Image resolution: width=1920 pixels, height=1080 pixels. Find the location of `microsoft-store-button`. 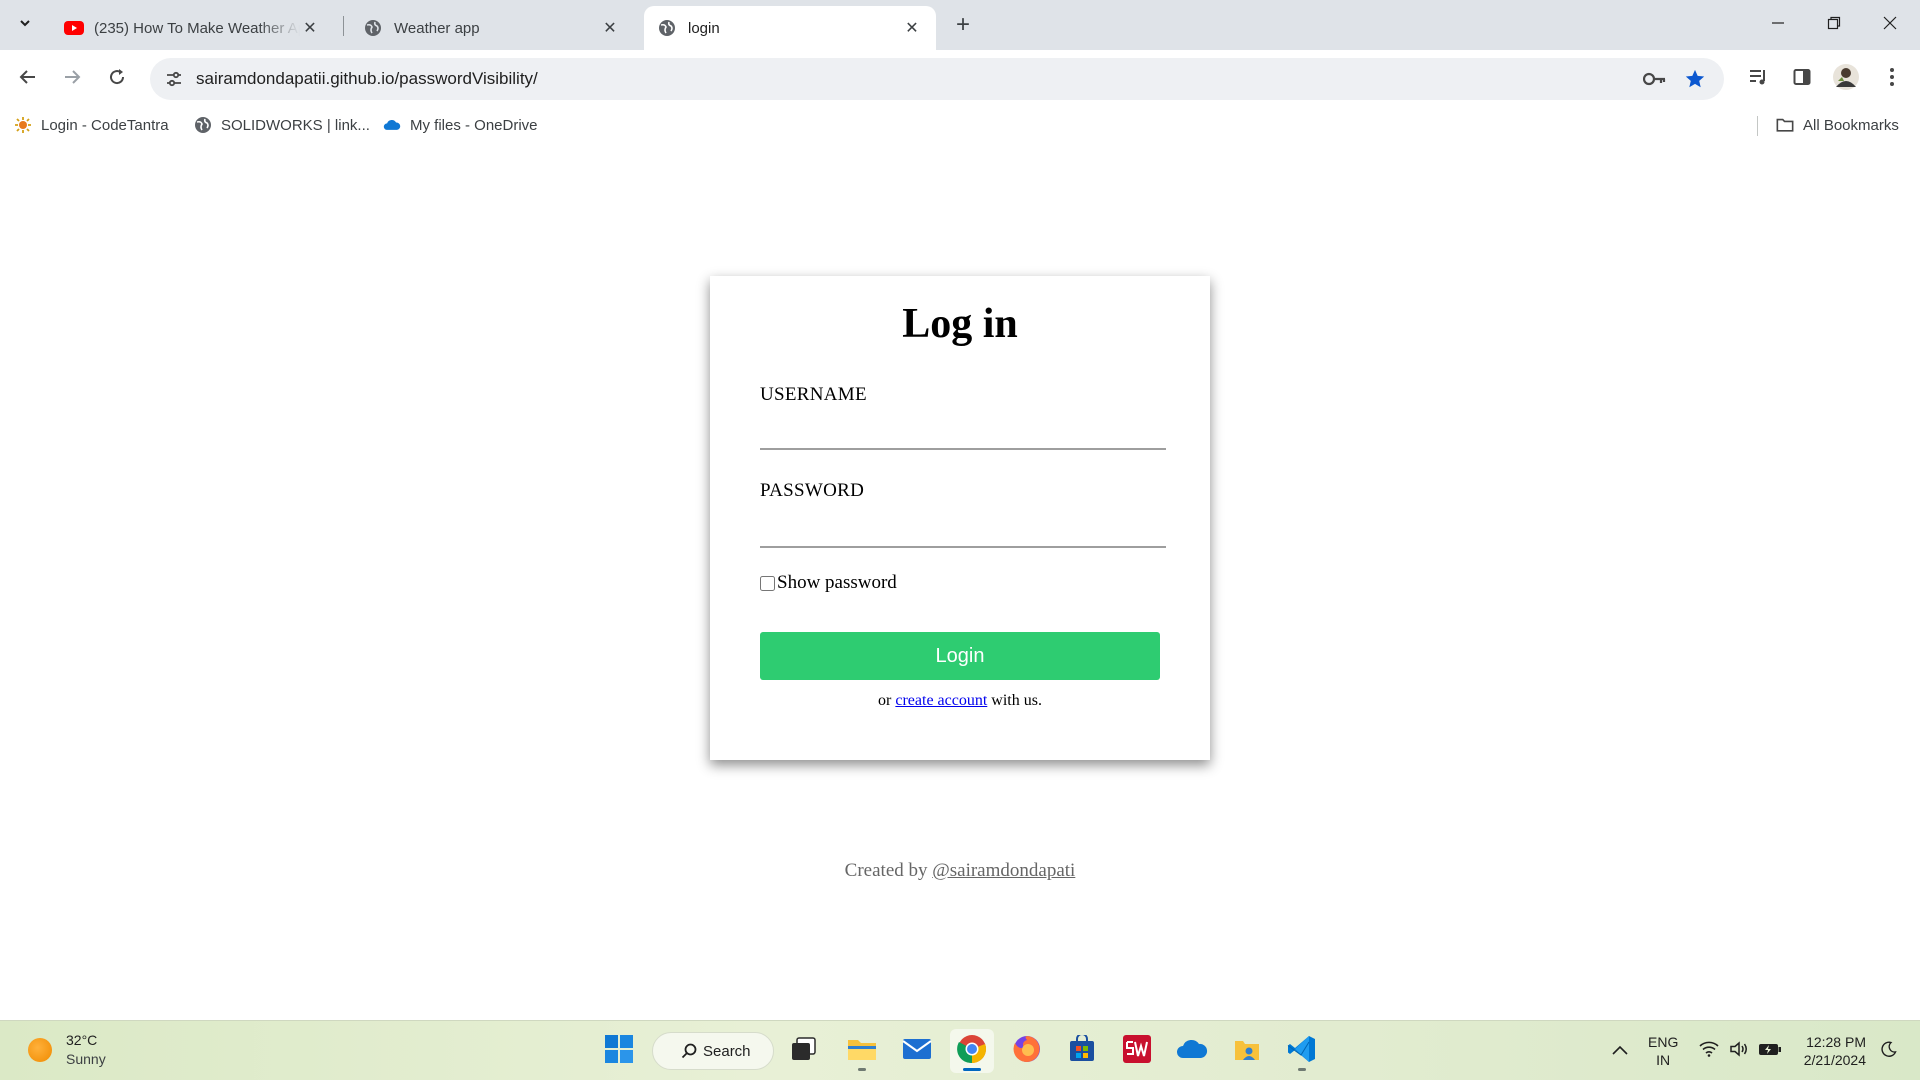

microsoft-store-button is located at coordinates (1082, 1051).